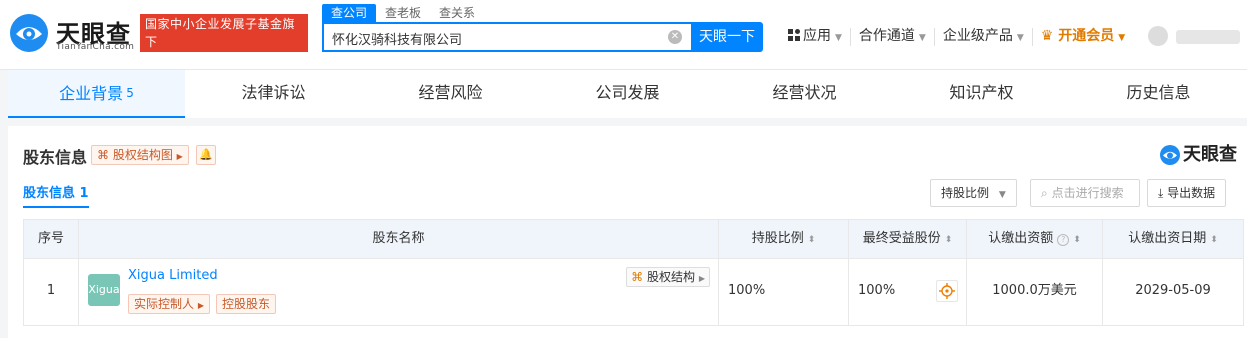  Describe the element at coordinates (804, 94) in the screenshot. I see `tab-operation: 经营状况` at that location.